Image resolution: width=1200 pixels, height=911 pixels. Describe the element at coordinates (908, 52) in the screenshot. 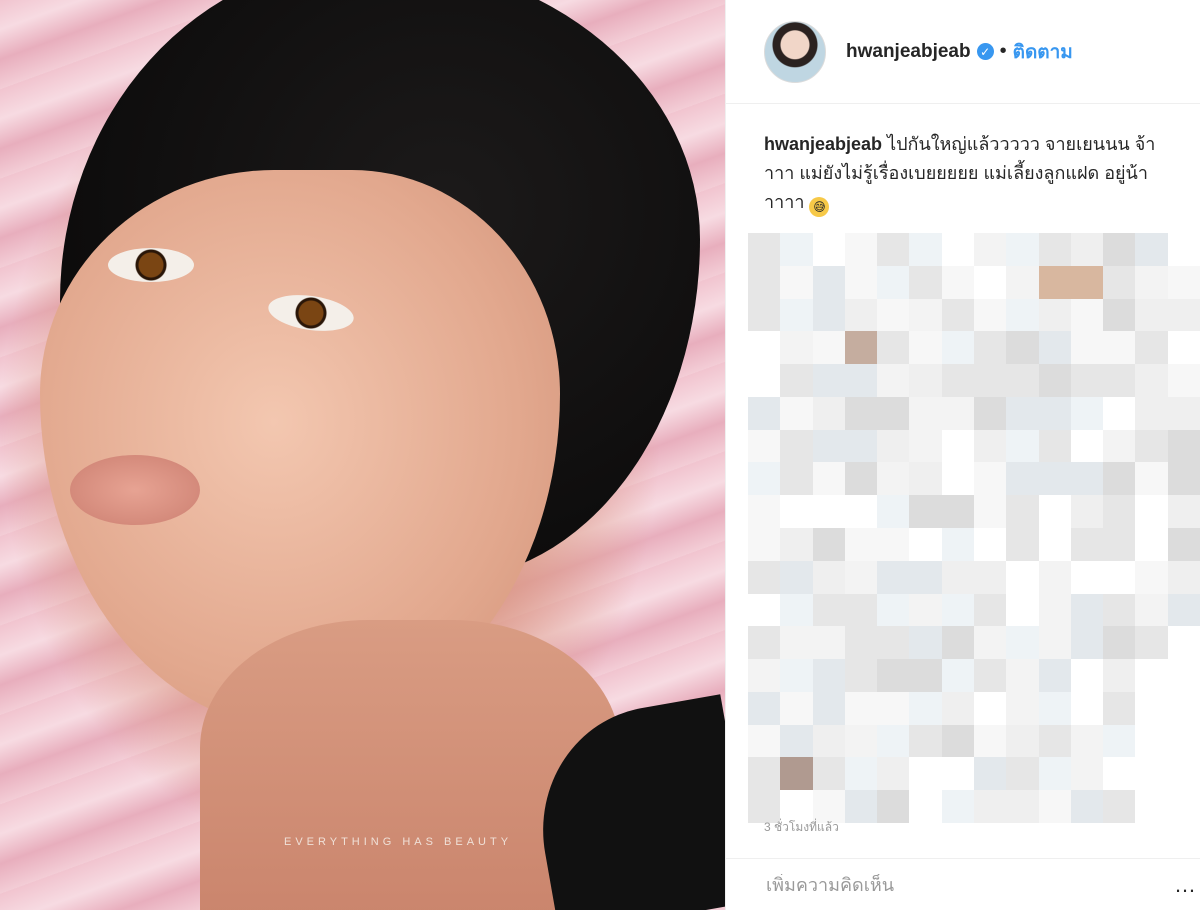

I see `profile-username: hwanjeabjeab` at that location.